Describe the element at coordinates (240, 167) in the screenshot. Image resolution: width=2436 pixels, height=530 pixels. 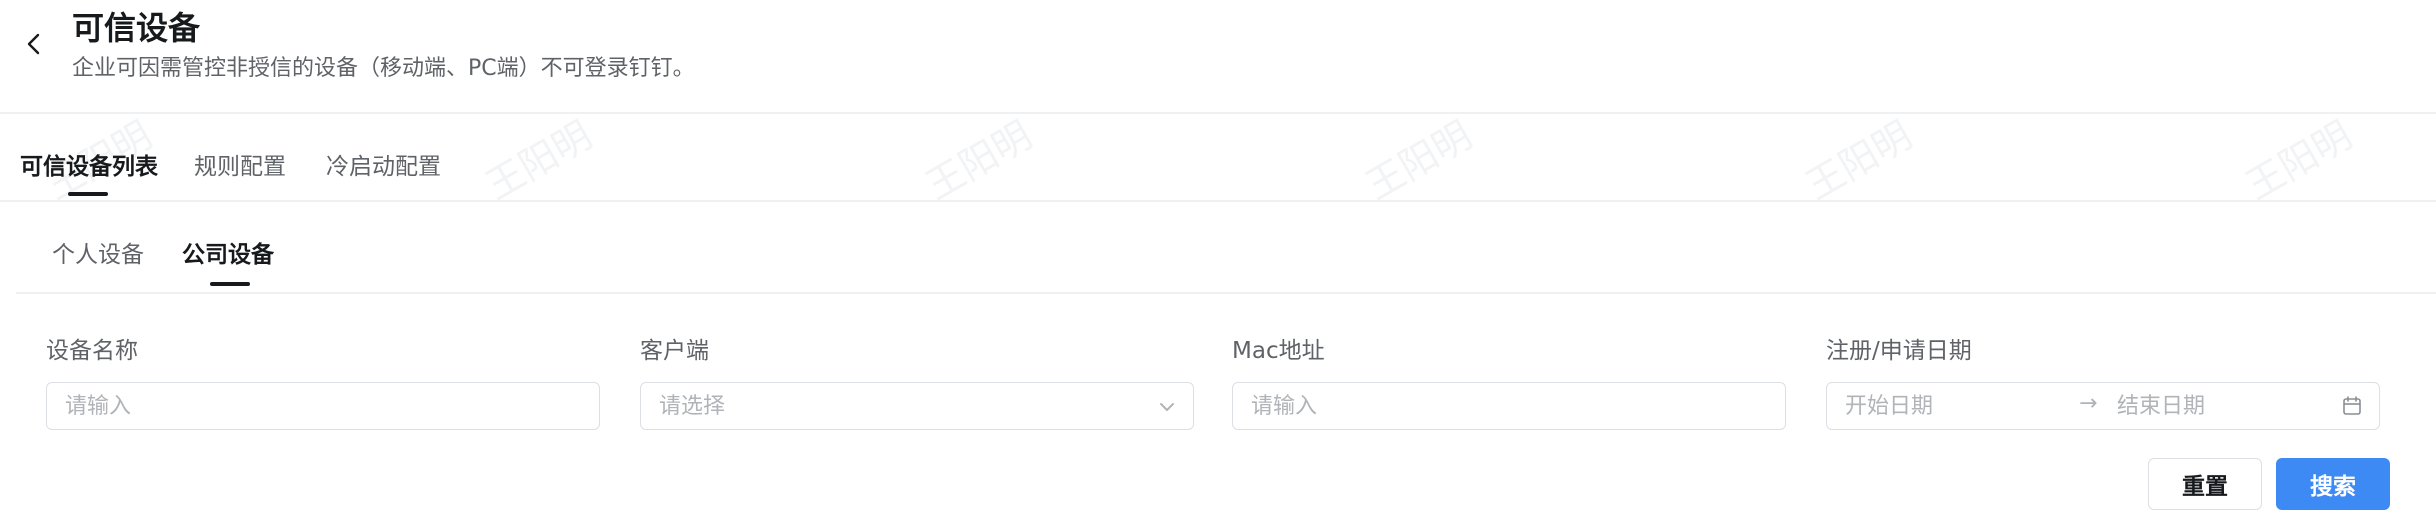
I see `tab-rule-config: 规则配置` at that location.